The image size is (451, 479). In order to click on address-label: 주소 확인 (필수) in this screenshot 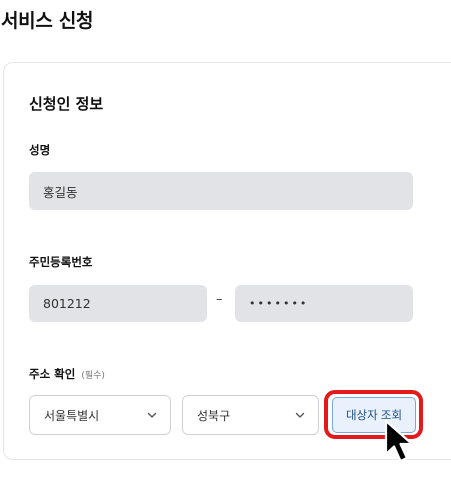, I will do `click(67, 374)`.